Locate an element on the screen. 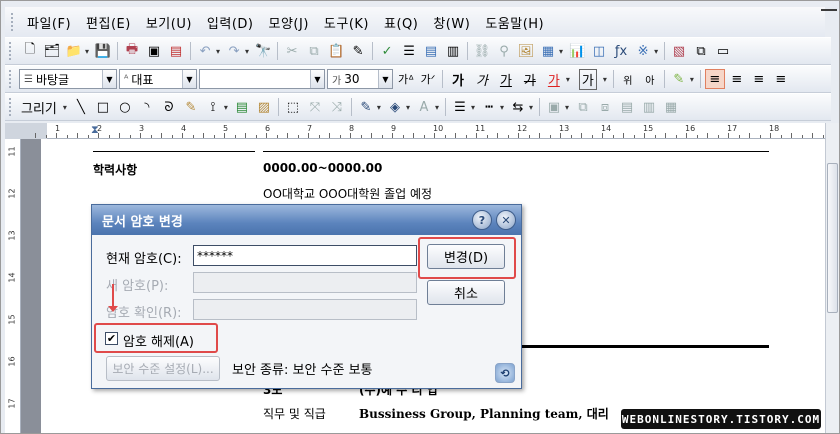 The width and height of the screenshot is (840, 434). rotate-icon: ⤧ is located at coordinates (315, 107).